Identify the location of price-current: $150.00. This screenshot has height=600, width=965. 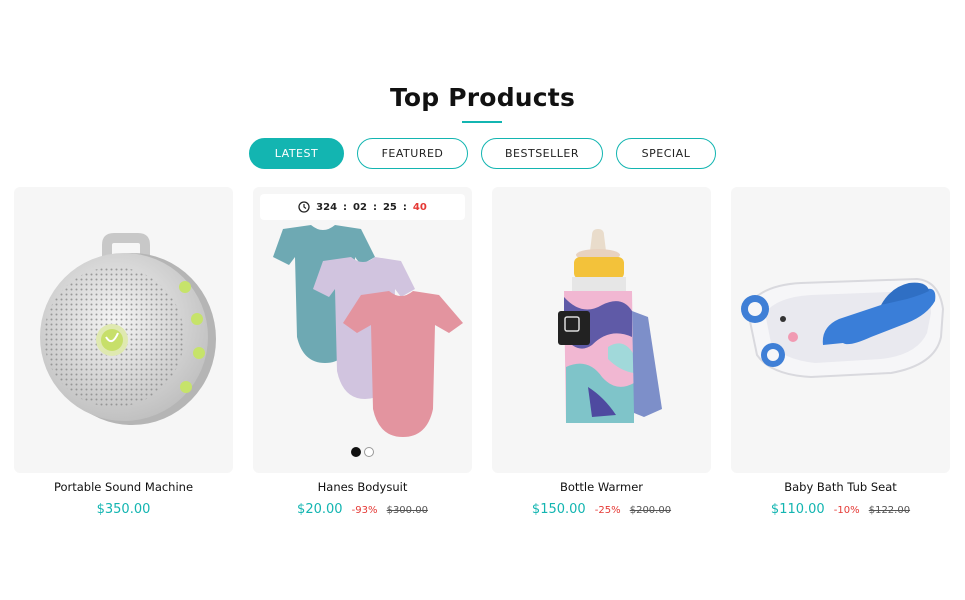
(558, 509).